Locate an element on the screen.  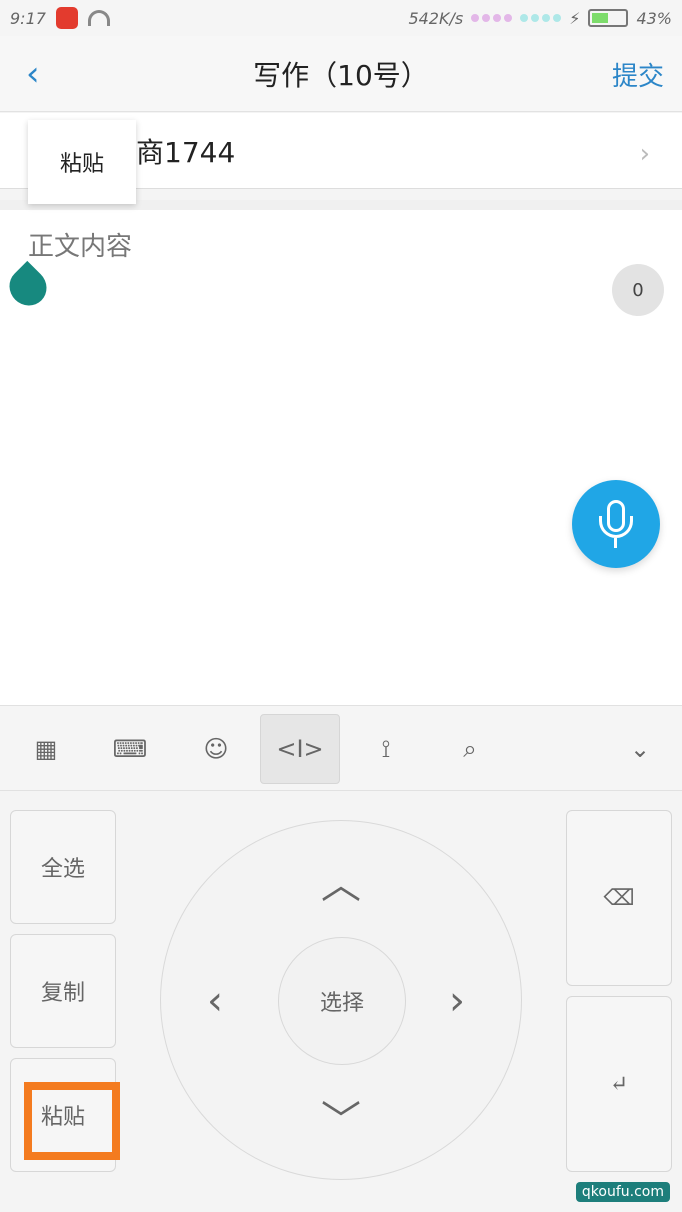
app-notification-icon is located at coordinates (66, 18).